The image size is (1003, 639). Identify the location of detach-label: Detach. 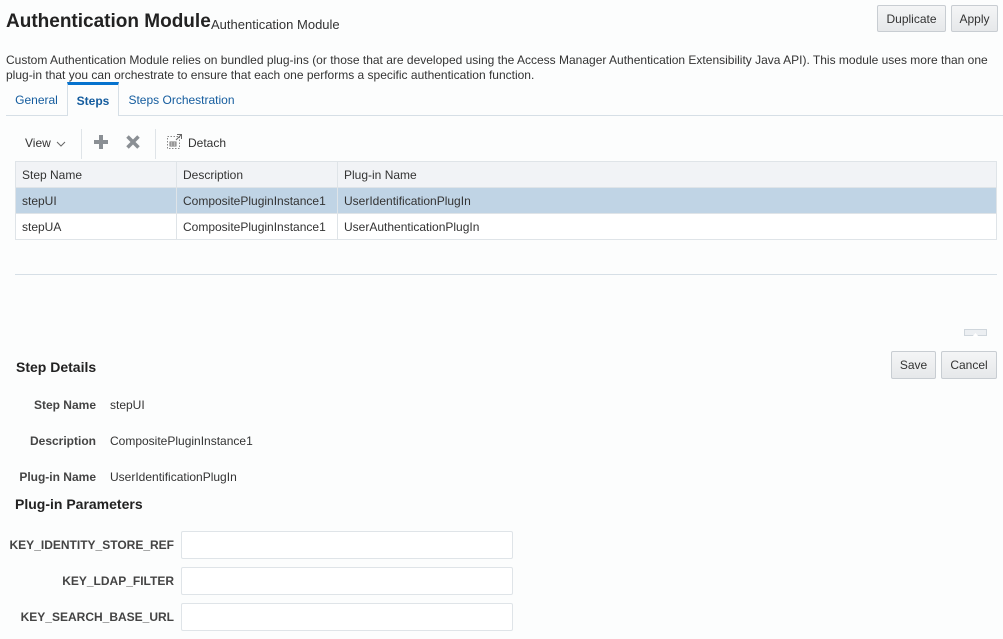
(207, 143).